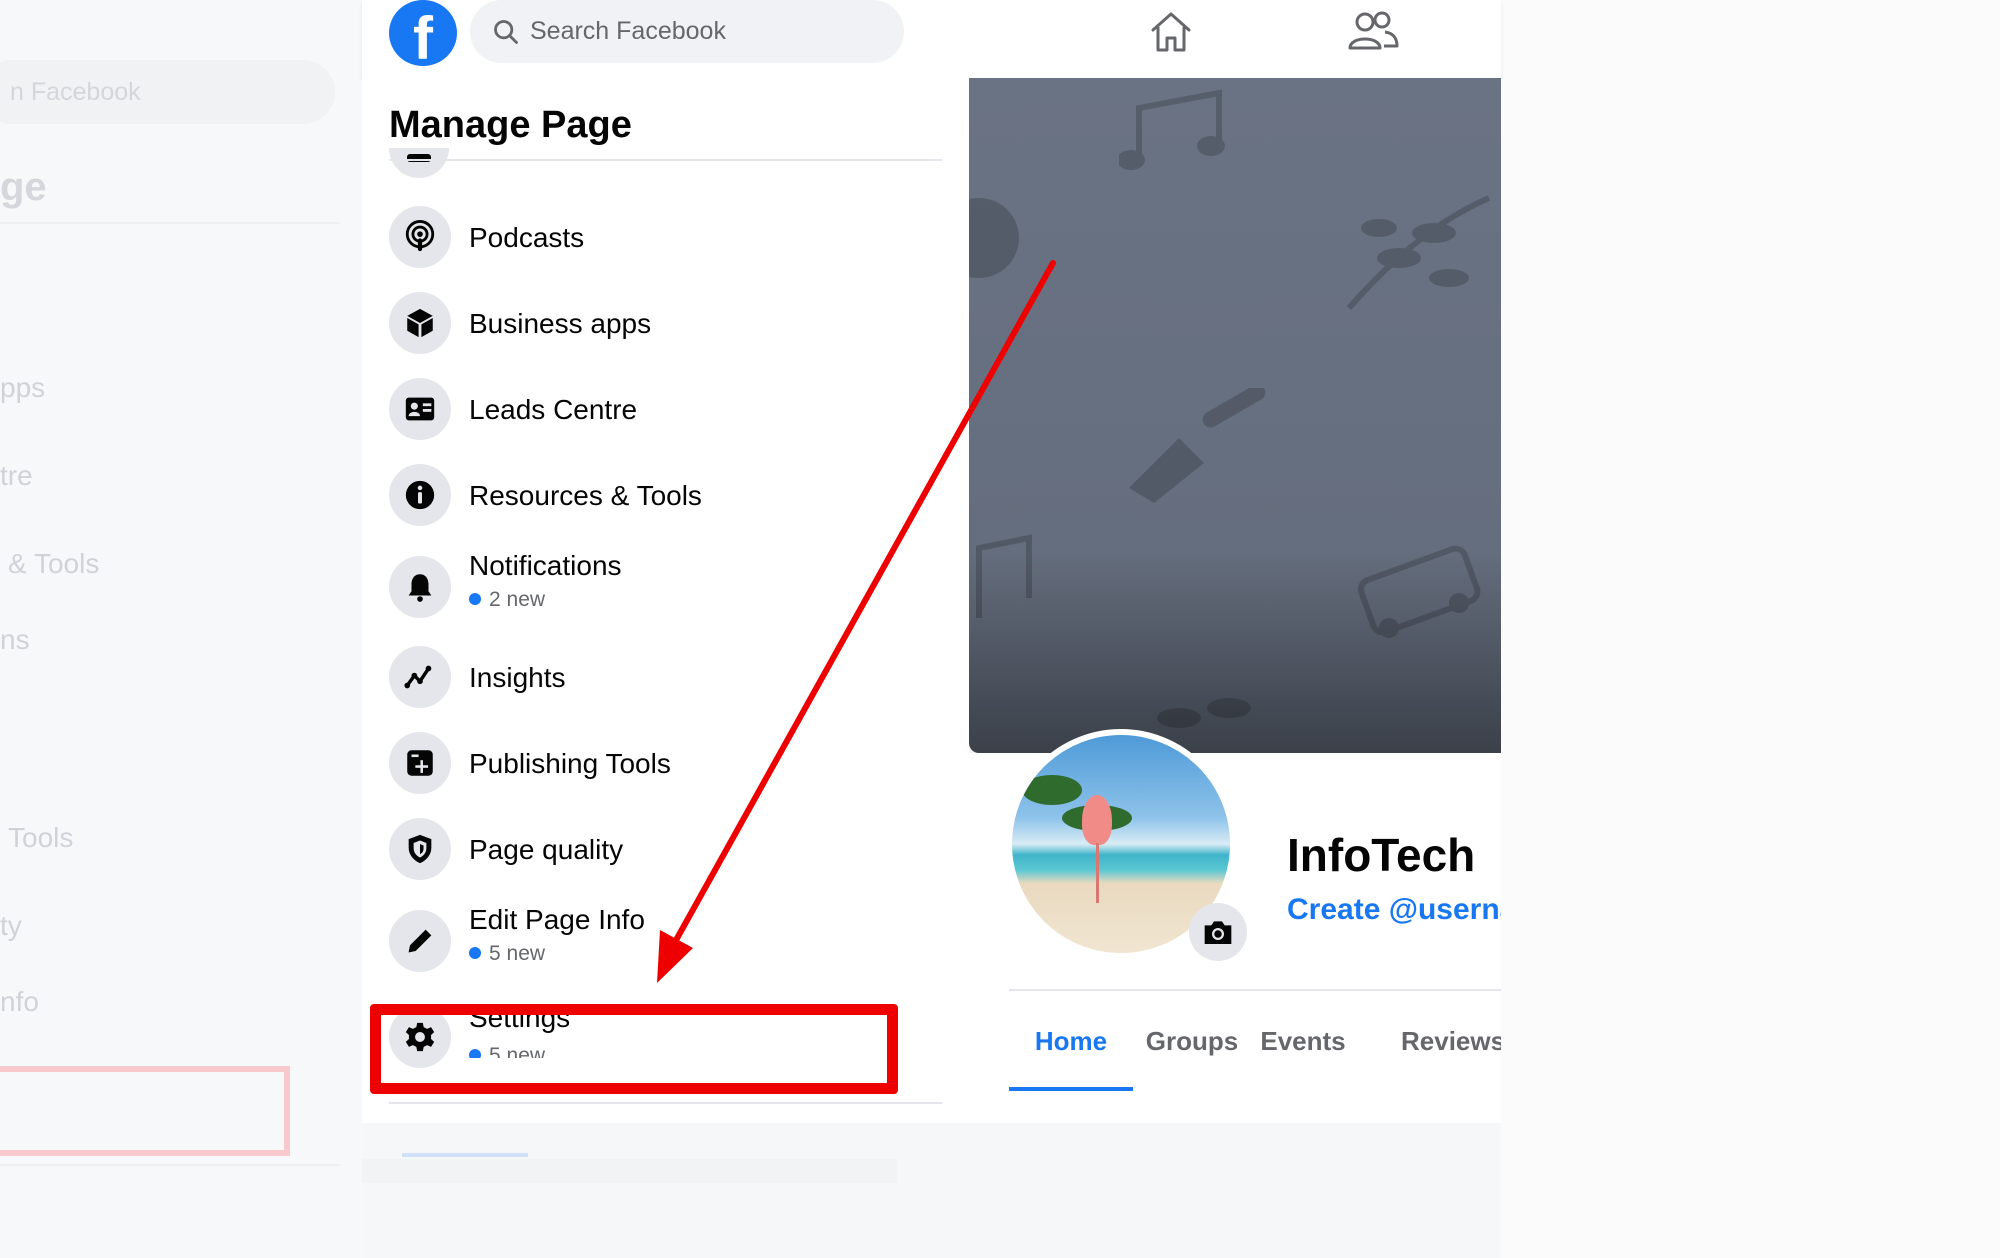  Describe the element at coordinates (420, 323) in the screenshot. I see `cube-icon` at that location.